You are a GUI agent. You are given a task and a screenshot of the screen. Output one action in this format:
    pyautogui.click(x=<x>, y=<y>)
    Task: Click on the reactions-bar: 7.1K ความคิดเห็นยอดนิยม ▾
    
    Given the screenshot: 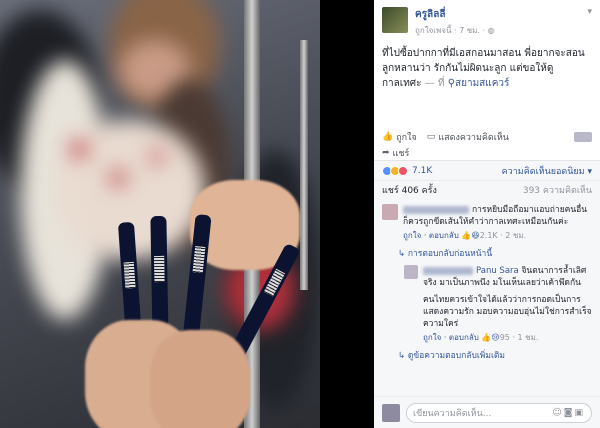 What is the action you would take?
    pyautogui.click(x=487, y=170)
    